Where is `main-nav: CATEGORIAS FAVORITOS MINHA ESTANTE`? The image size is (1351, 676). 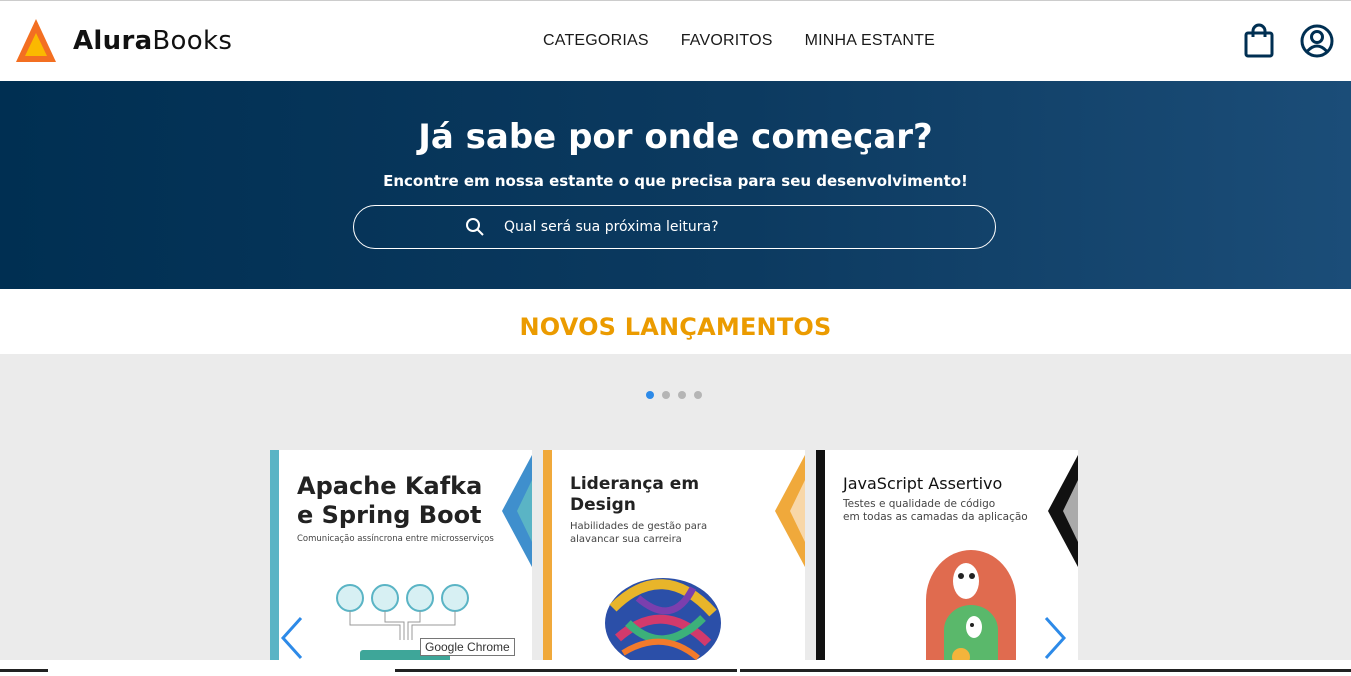 main-nav: CATEGORIAS FAVORITOS MINHA ESTANTE is located at coordinates (739, 41).